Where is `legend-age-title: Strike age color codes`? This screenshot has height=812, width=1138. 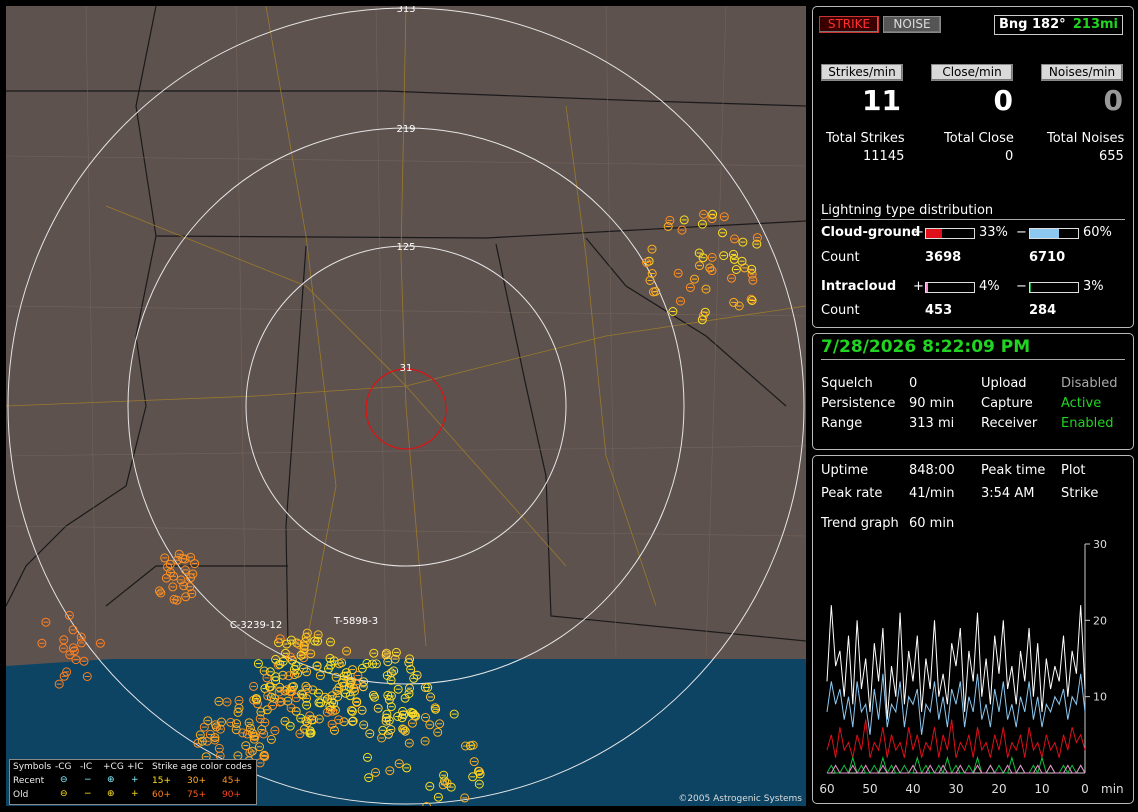 legend-age-title: Strike age color codes is located at coordinates (202, 767).